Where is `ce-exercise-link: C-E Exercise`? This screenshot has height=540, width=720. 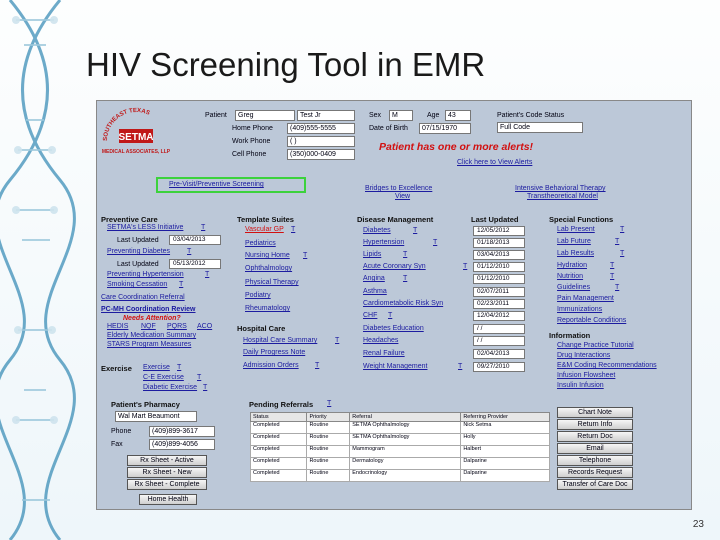 ce-exercise-link: C-E Exercise is located at coordinates (163, 377).